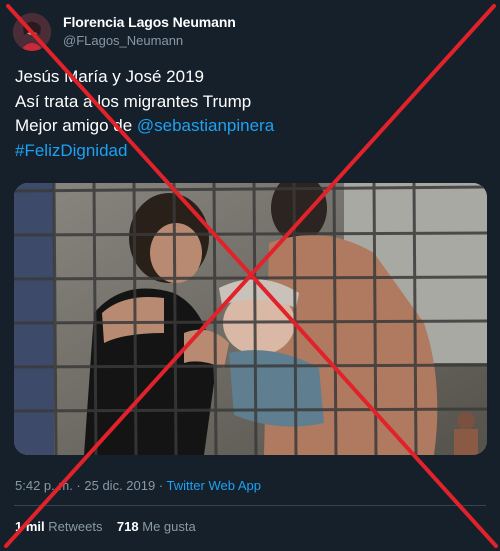 This screenshot has height=551, width=500. Describe the element at coordinates (30, 526) in the screenshot. I see `retweets-count: 1 mil` at that location.